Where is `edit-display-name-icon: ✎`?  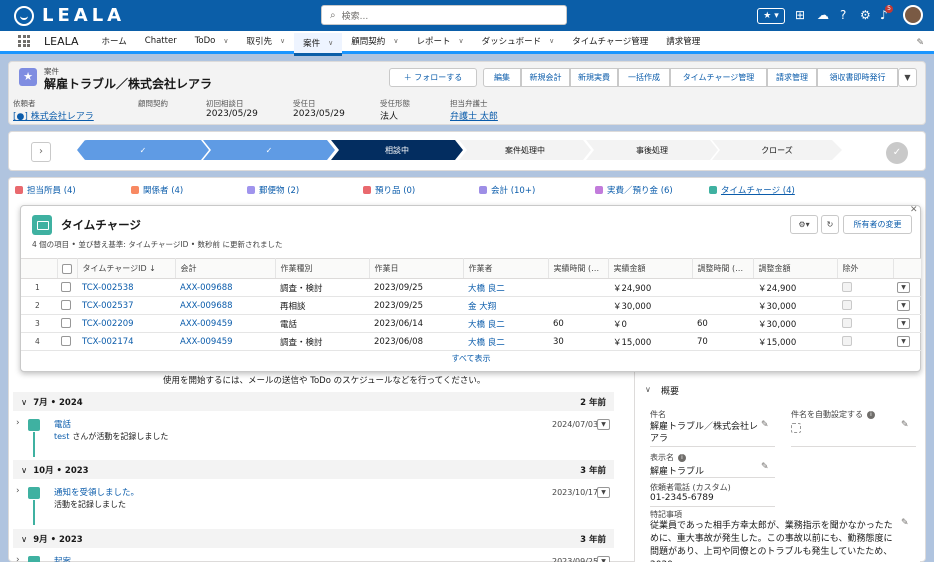 edit-display-name-icon: ✎ is located at coordinates (765, 467).